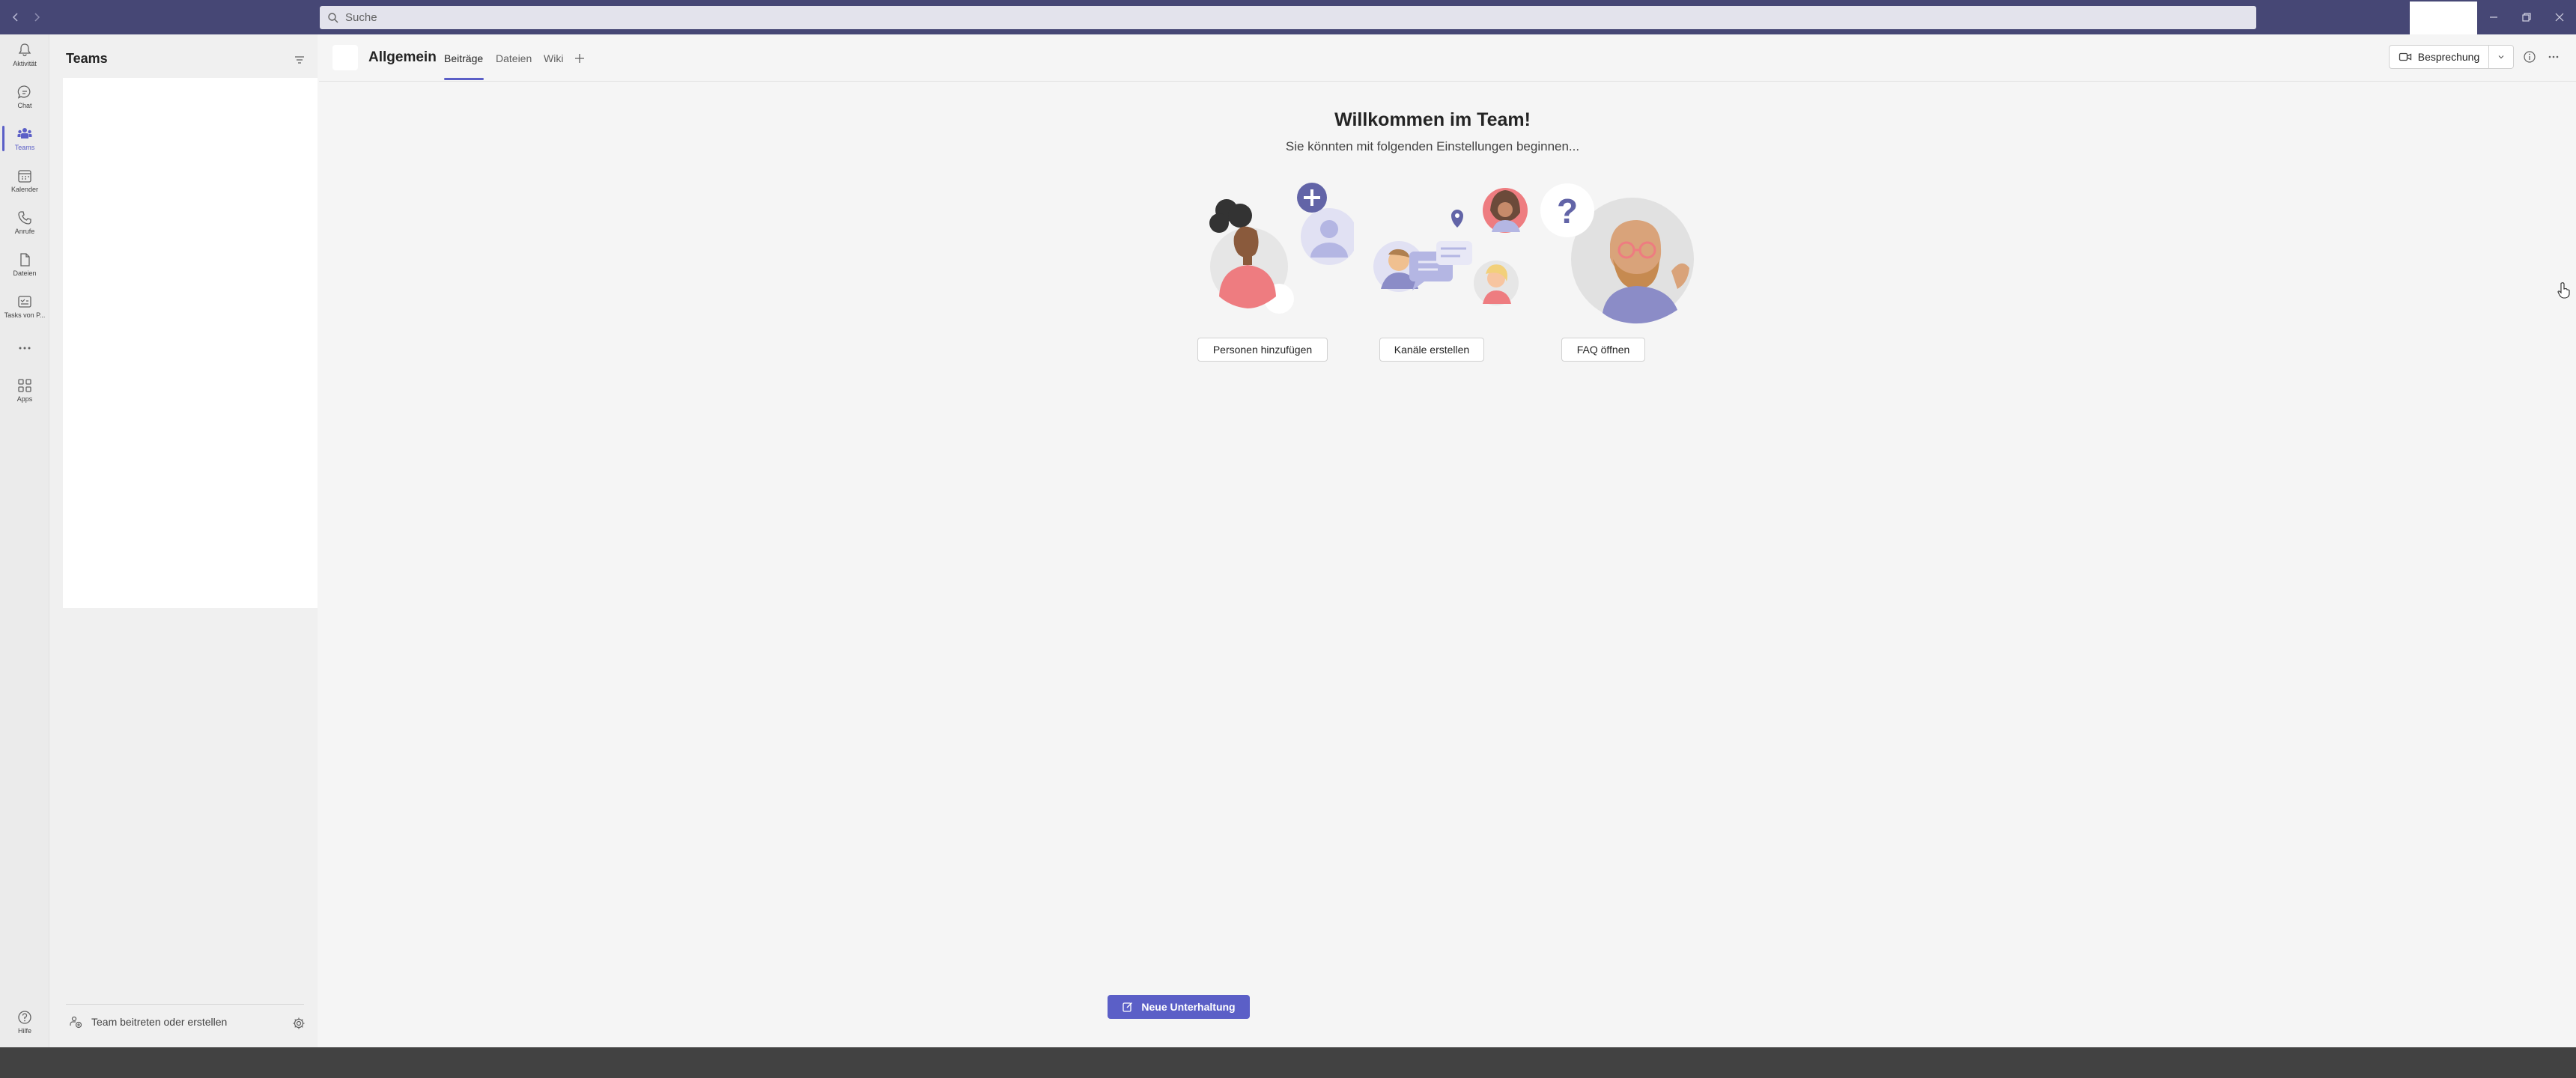 The width and height of the screenshot is (2576, 1078). What do you see at coordinates (24, 105) in the screenshot?
I see `rail-item-label: Chat` at bounding box center [24, 105].